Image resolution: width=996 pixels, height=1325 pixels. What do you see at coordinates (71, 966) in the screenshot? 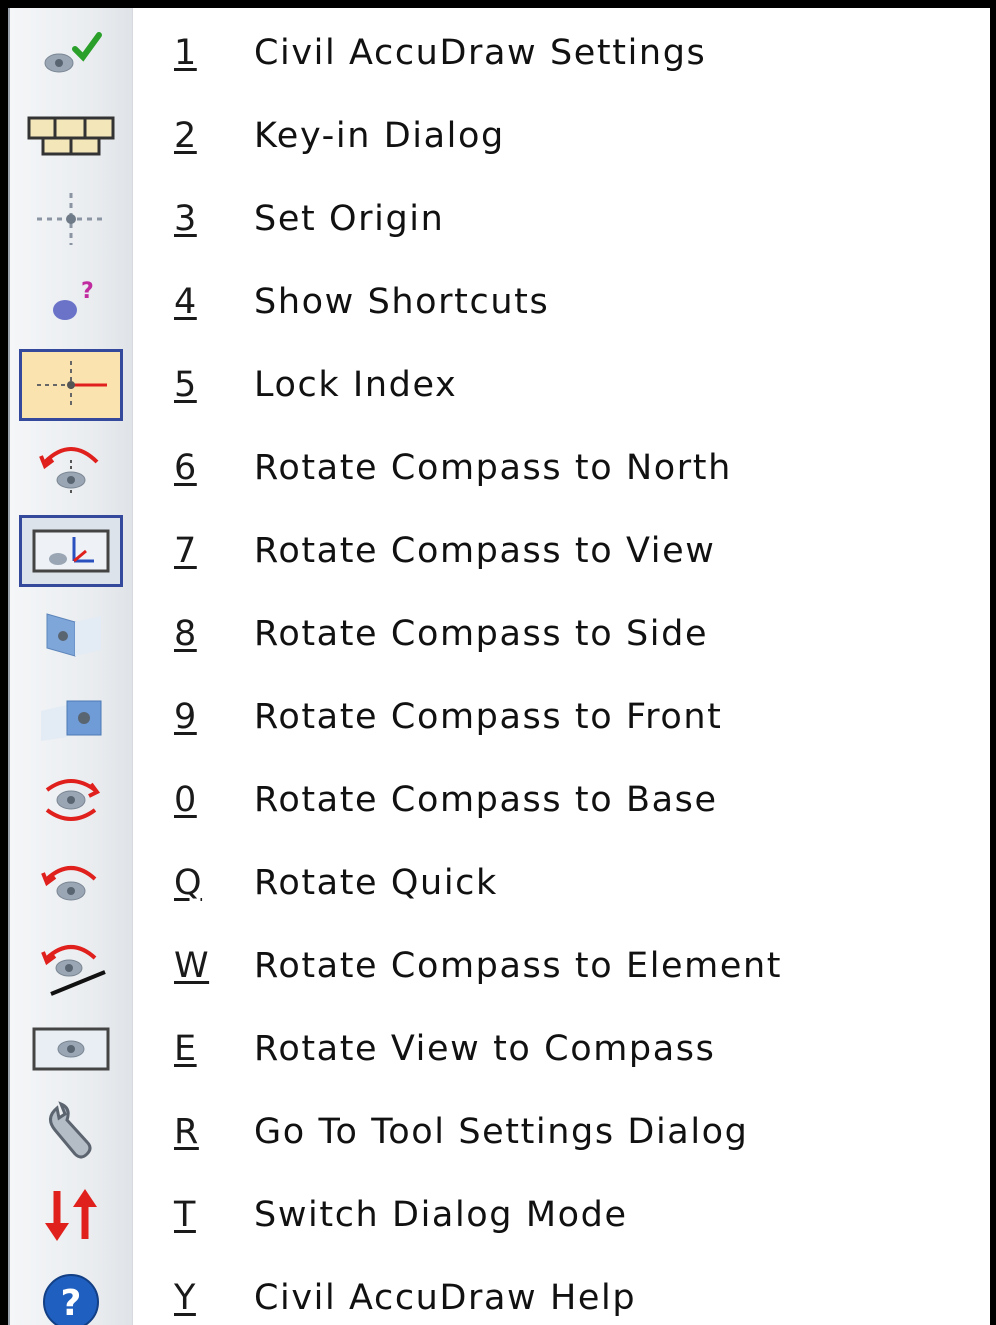
I see `rotate-element-icon` at bounding box center [71, 966].